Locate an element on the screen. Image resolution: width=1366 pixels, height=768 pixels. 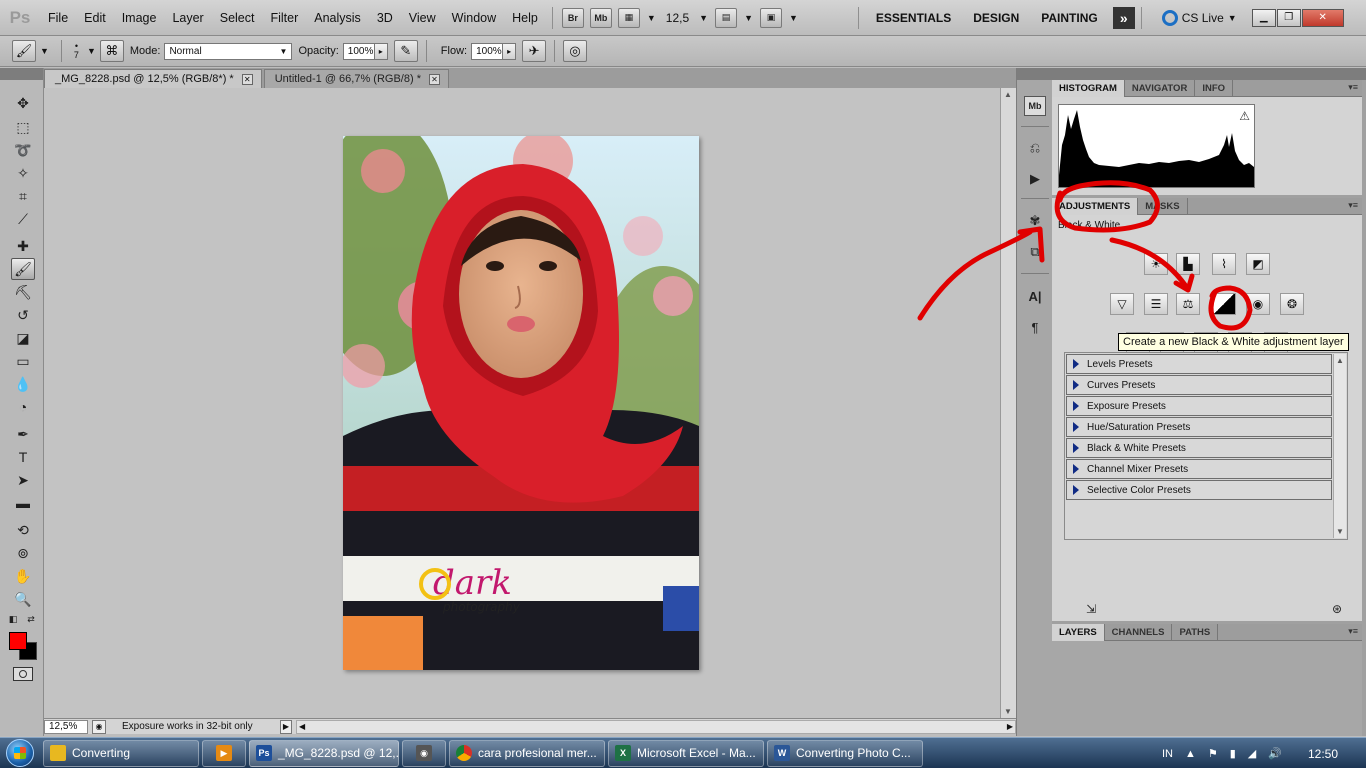
brightness-contrast-icon: ☀ is located at coordinates (1156, 264).